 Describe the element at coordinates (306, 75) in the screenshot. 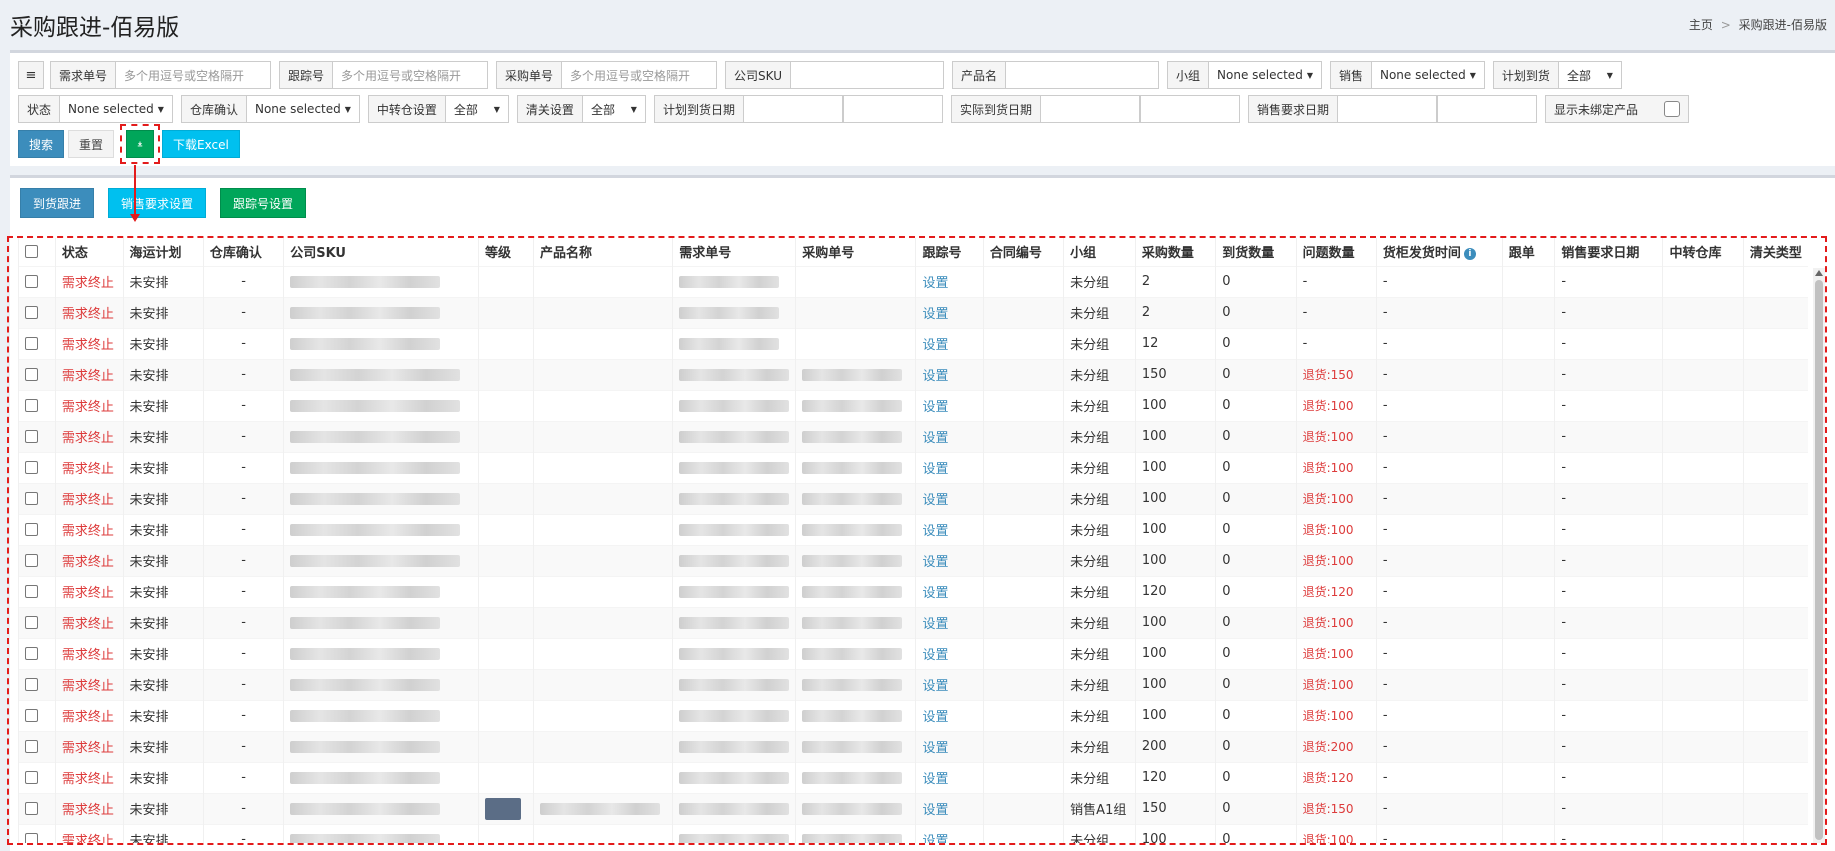

I see `tracking-no-label: 跟踪号` at that location.